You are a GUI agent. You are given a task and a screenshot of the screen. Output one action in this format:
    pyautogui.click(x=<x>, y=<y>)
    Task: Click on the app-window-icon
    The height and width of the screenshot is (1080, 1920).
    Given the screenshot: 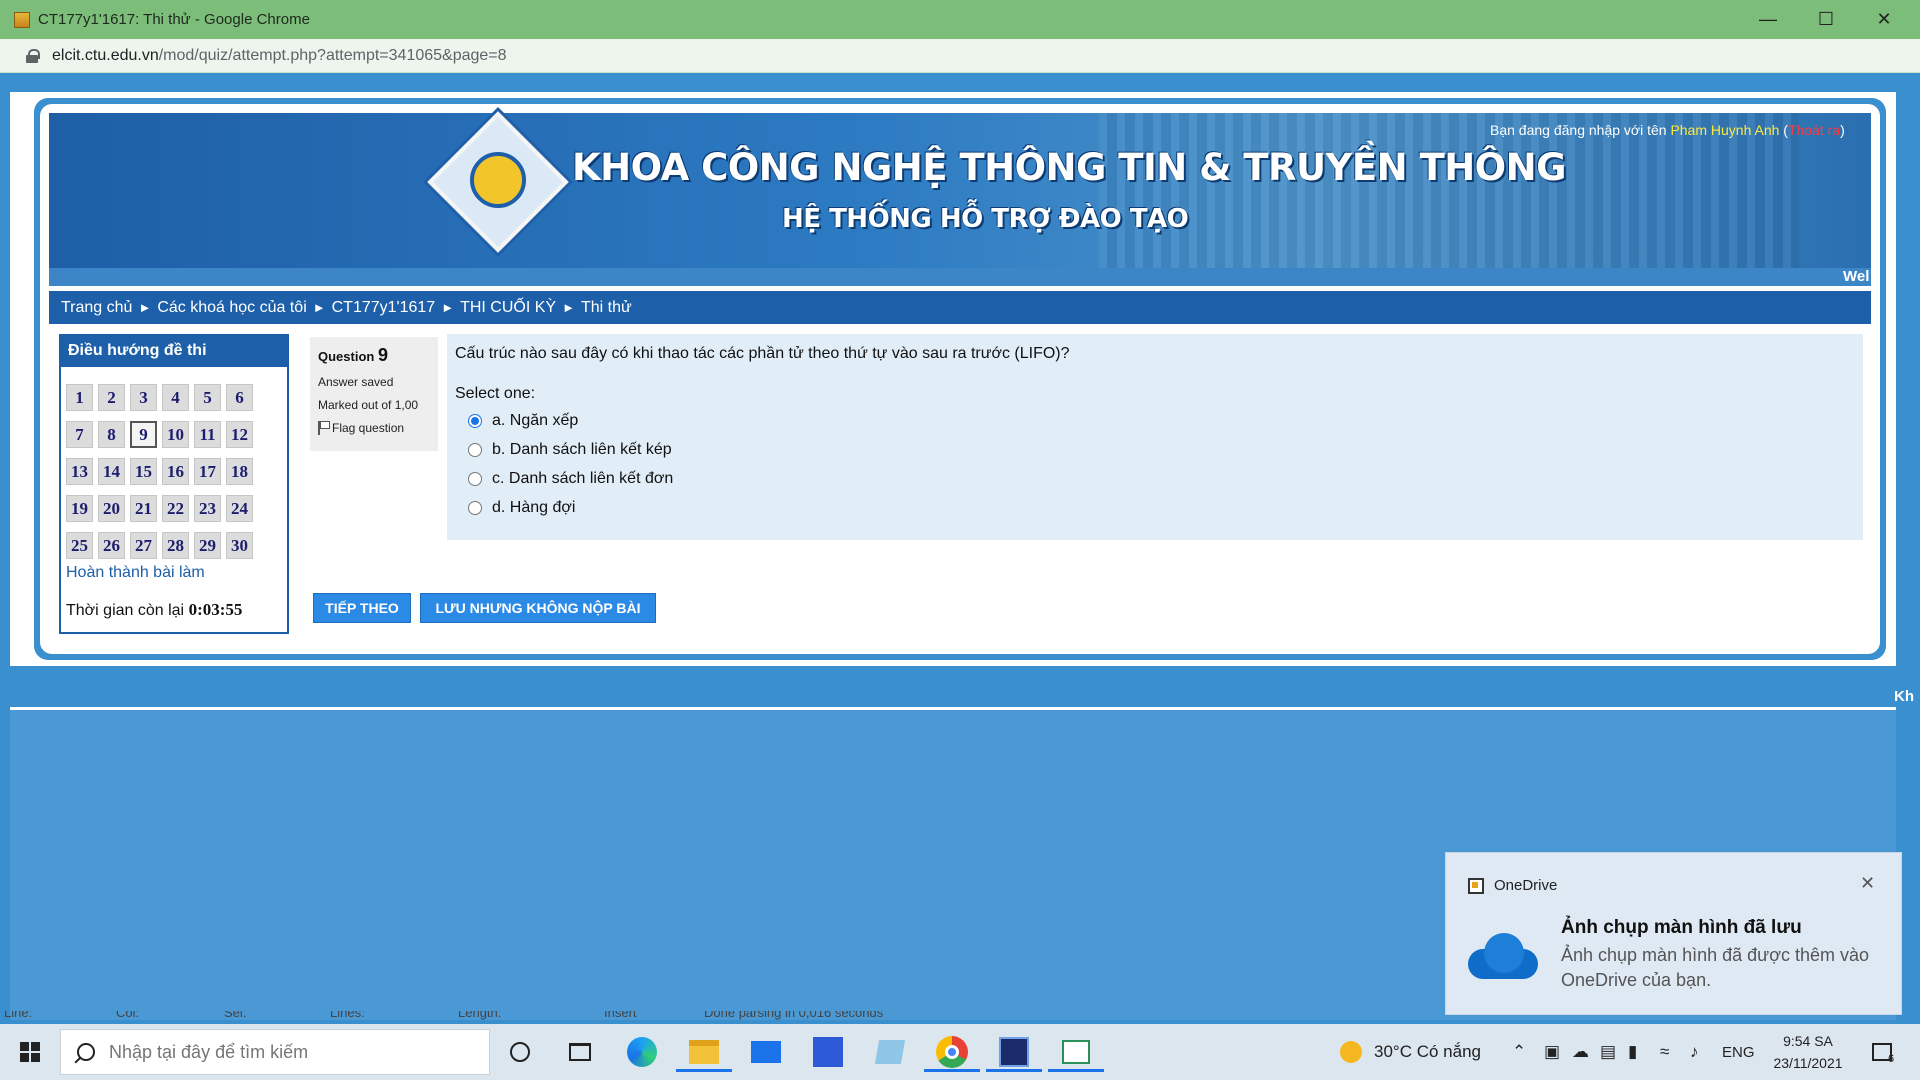 What is the action you would take?
    pyautogui.click(x=1076, y=1052)
    